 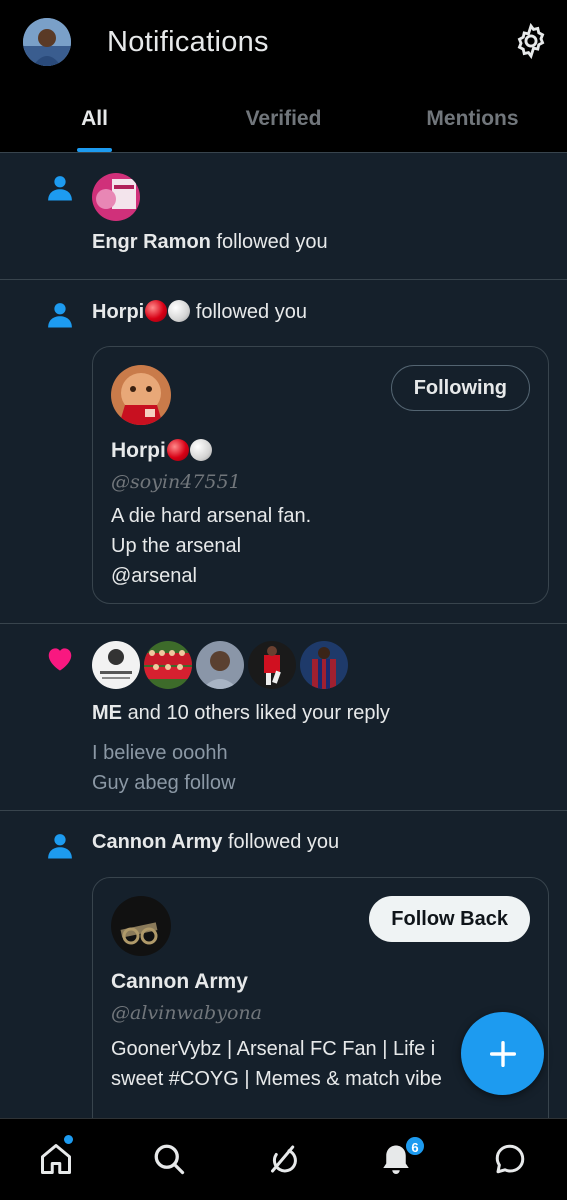 I want to click on notification-text: ME and 10 others liked your reply, so click(x=241, y=713).